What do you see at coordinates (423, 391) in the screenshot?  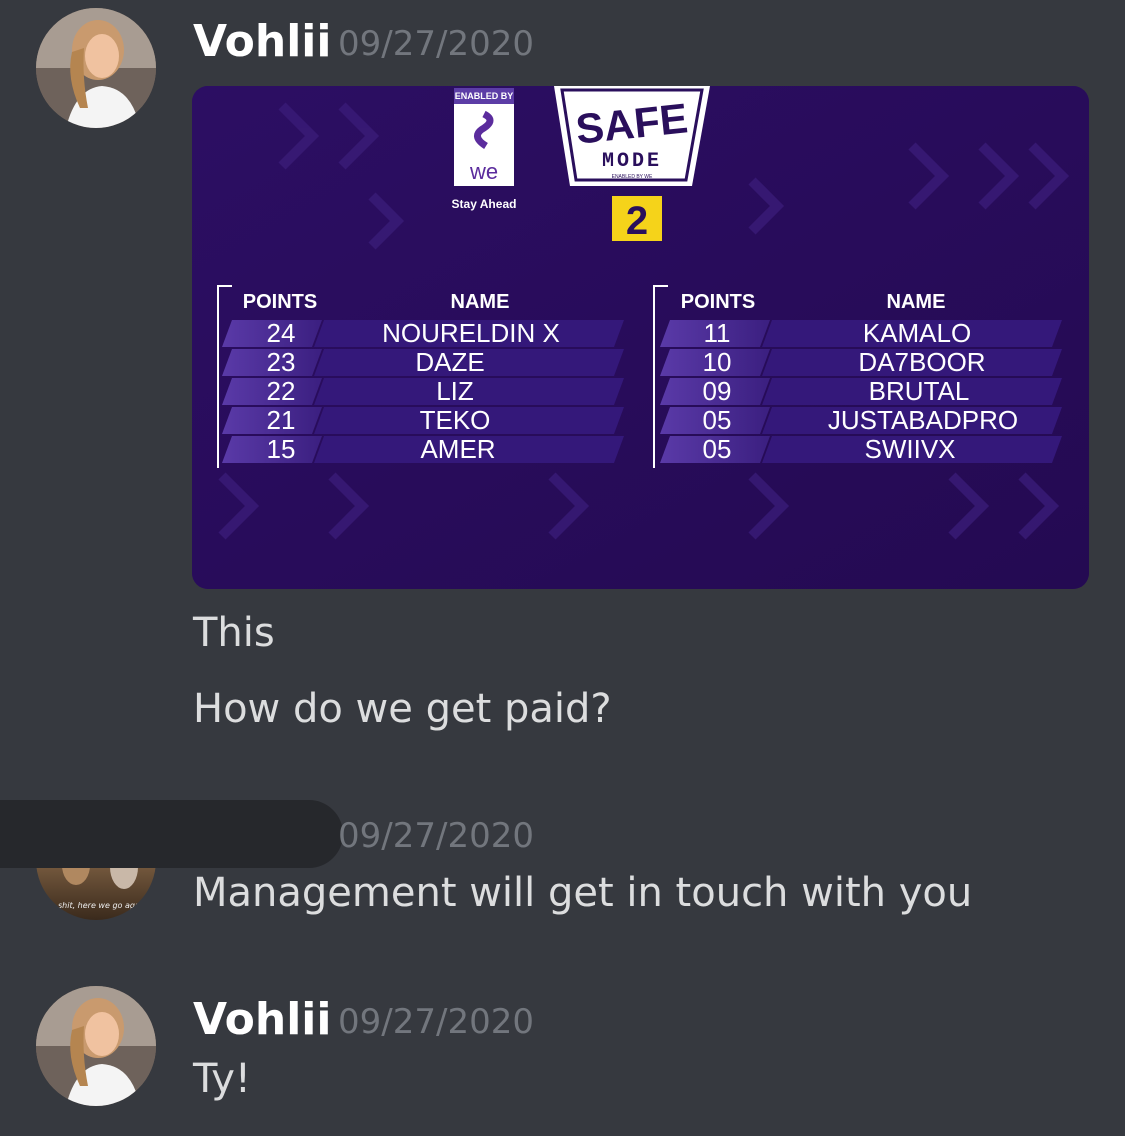 I see `table-row: 22 LIZ` at bounding box center [423, 391].